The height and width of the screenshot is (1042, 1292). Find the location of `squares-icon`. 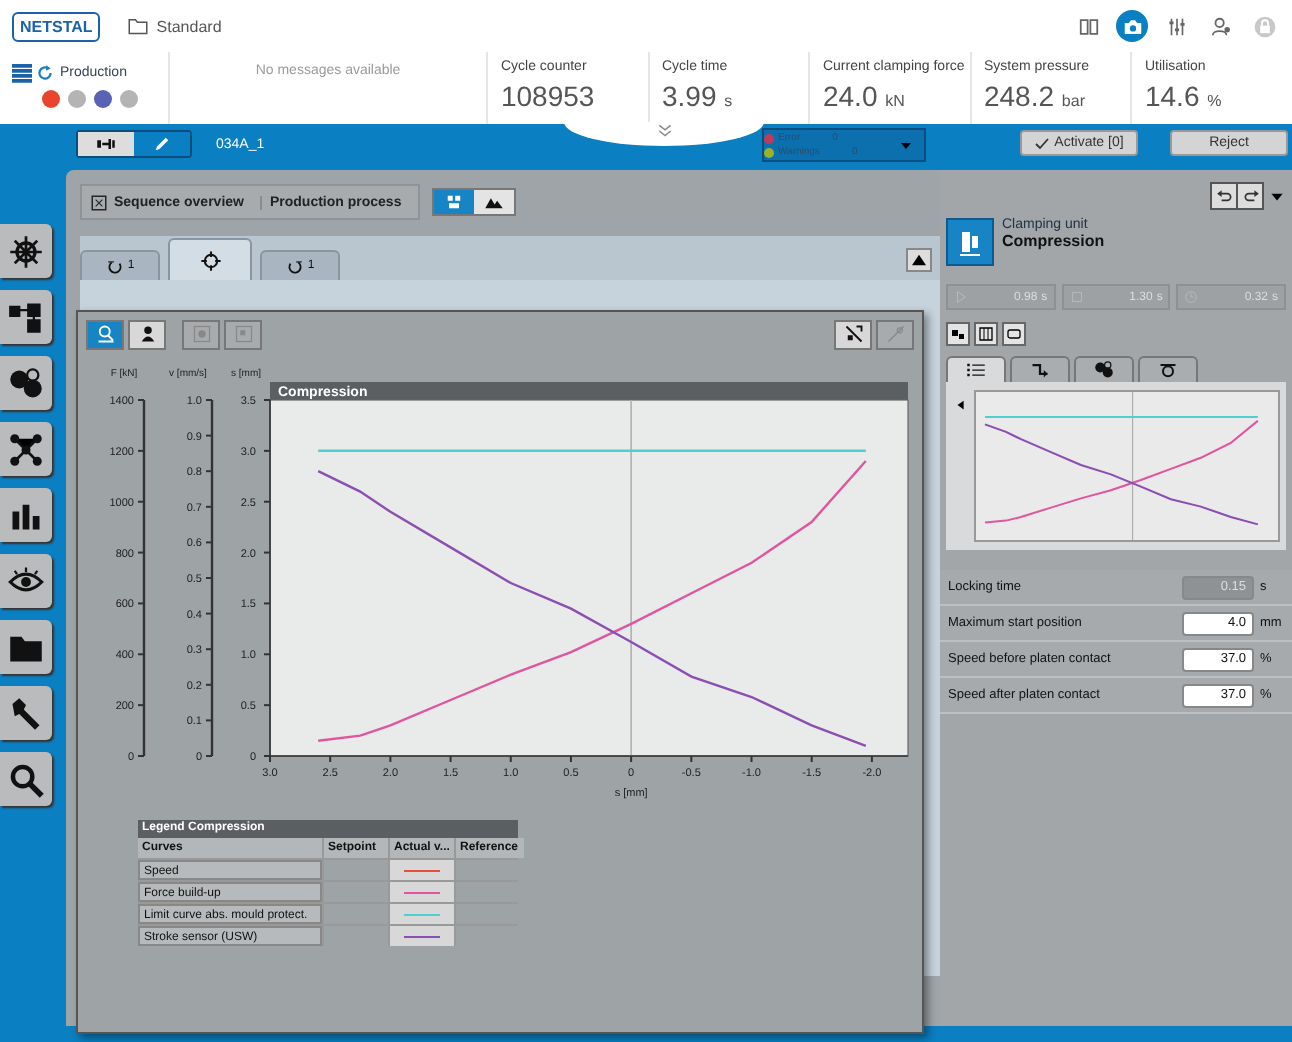

squares-icon is located at coordinates (26, 317).